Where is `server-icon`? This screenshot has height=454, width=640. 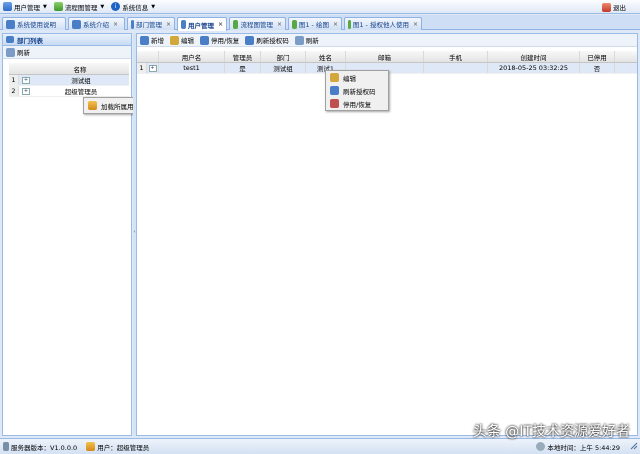 server-icon is located at coordinates (6, 446).